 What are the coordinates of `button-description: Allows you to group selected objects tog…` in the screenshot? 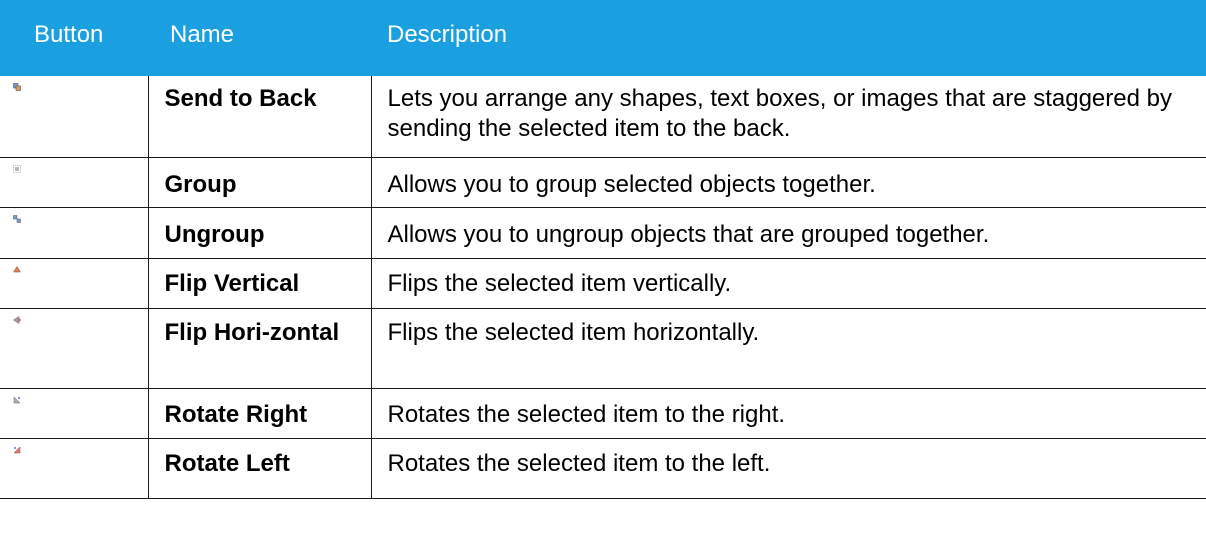 It's located at (631, 184).